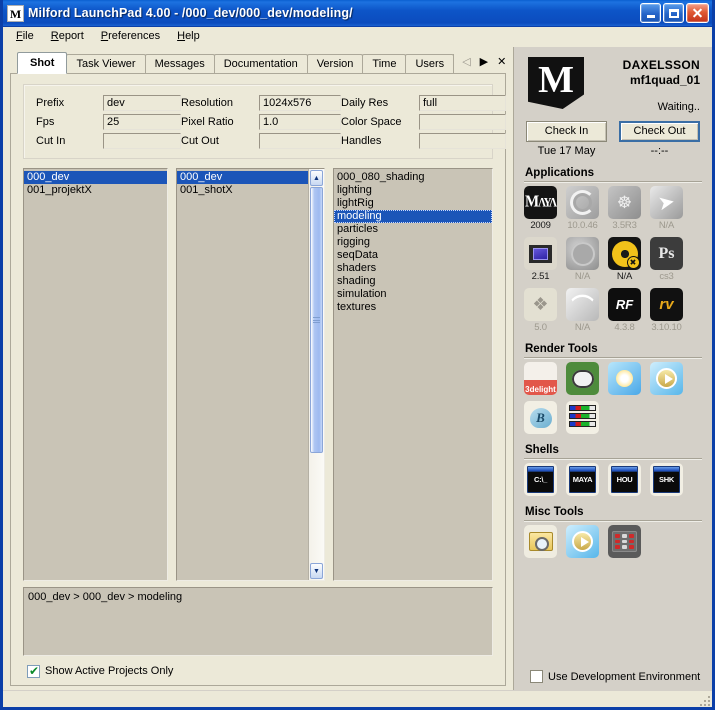  Describe the element at coordinates (659, 131) in the screenshot. I see `check-out-button: Check Out` at that location.